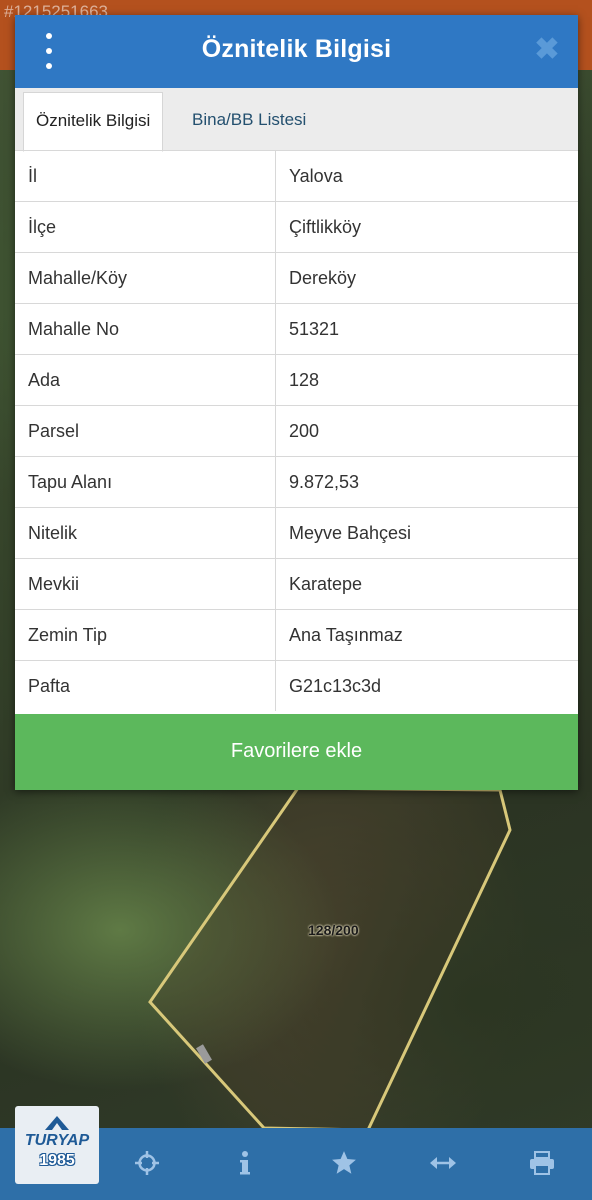 The height and width of the screenshot is (1200, 592). Describe the element at coordinates (426, 431) in the screenshot. I see `attr-value: 200` at that location.